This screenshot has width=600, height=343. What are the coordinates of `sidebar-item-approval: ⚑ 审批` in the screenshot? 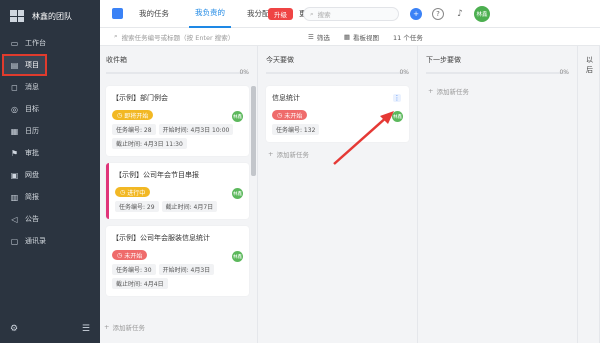 It's located at (50, 153).